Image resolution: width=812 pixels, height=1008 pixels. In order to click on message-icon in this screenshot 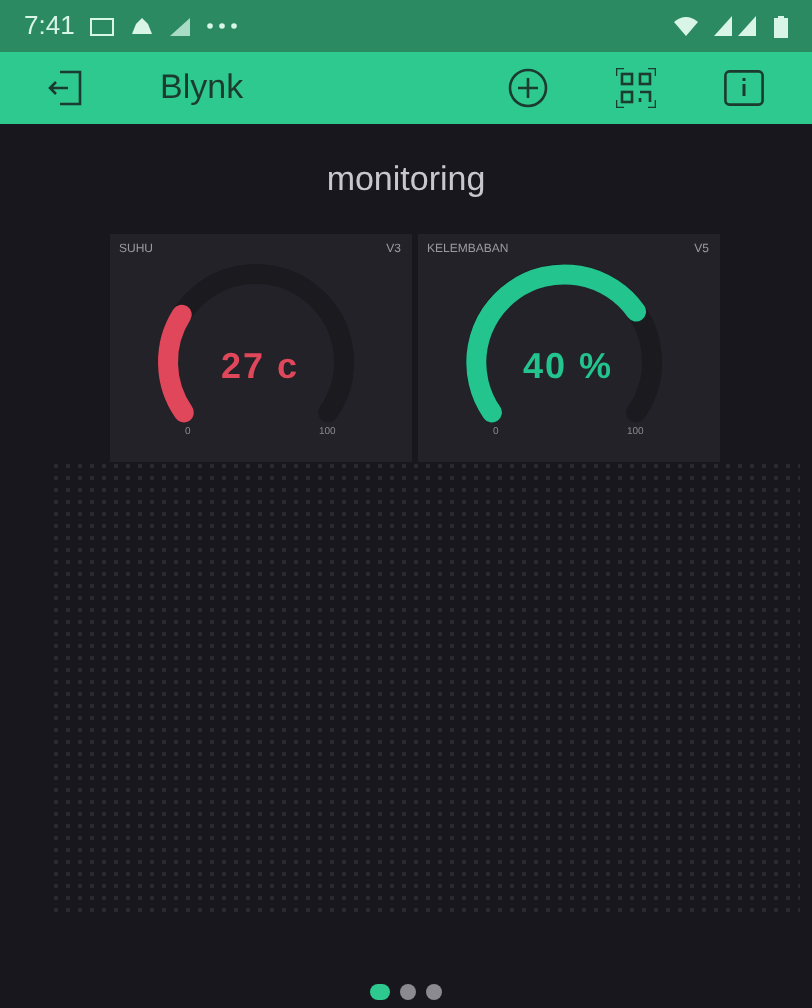, I will do `click(102, 26)`.